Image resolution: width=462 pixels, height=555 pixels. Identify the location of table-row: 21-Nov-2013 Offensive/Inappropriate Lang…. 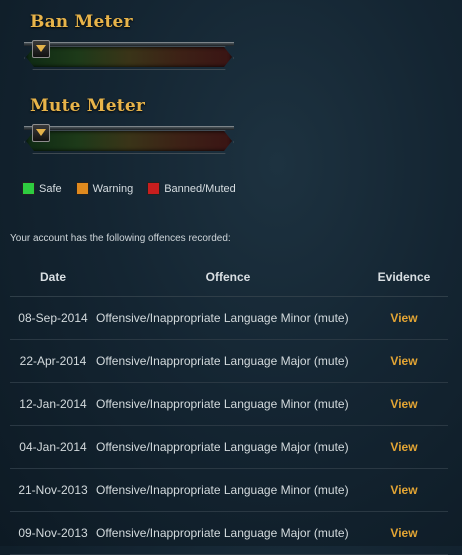
(229, 490).